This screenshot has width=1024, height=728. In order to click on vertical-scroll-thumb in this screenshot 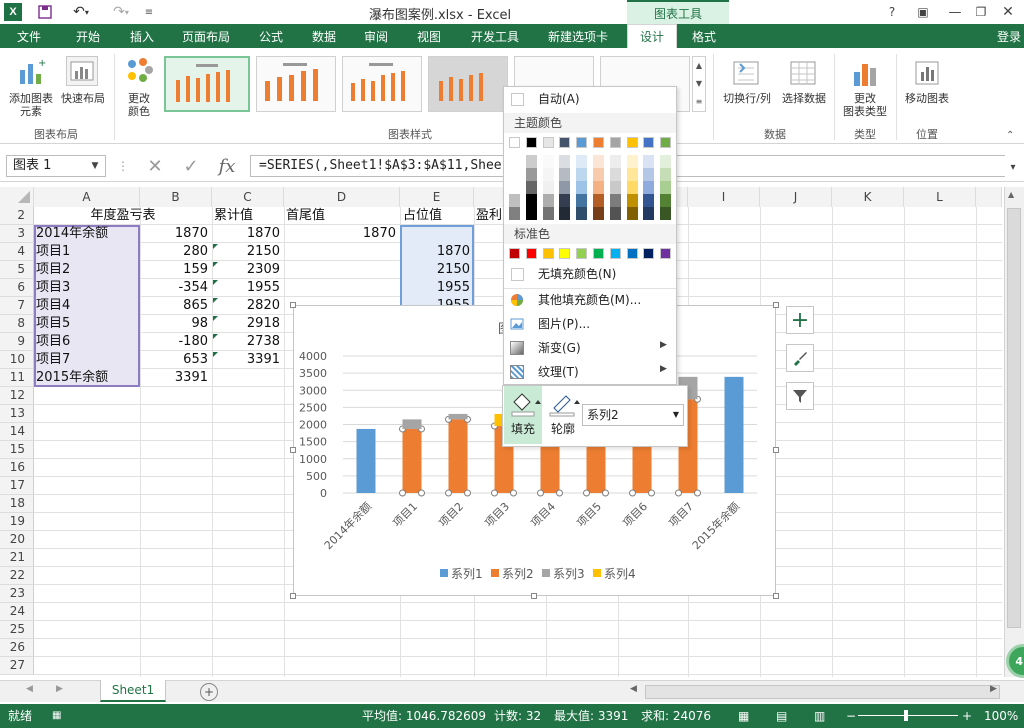, I will do `click(1014, 418)`.